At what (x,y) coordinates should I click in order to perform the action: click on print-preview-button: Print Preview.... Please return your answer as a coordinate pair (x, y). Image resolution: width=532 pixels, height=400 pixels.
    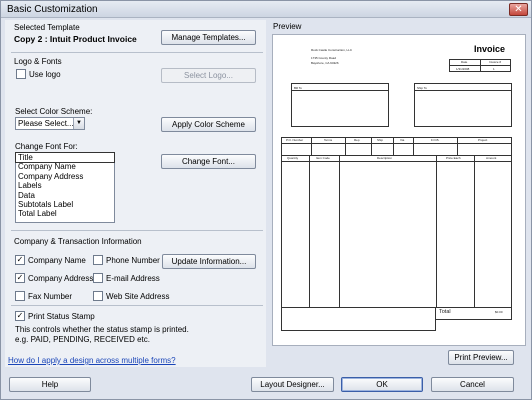
    Looking at the image, I should click on (481, 357).